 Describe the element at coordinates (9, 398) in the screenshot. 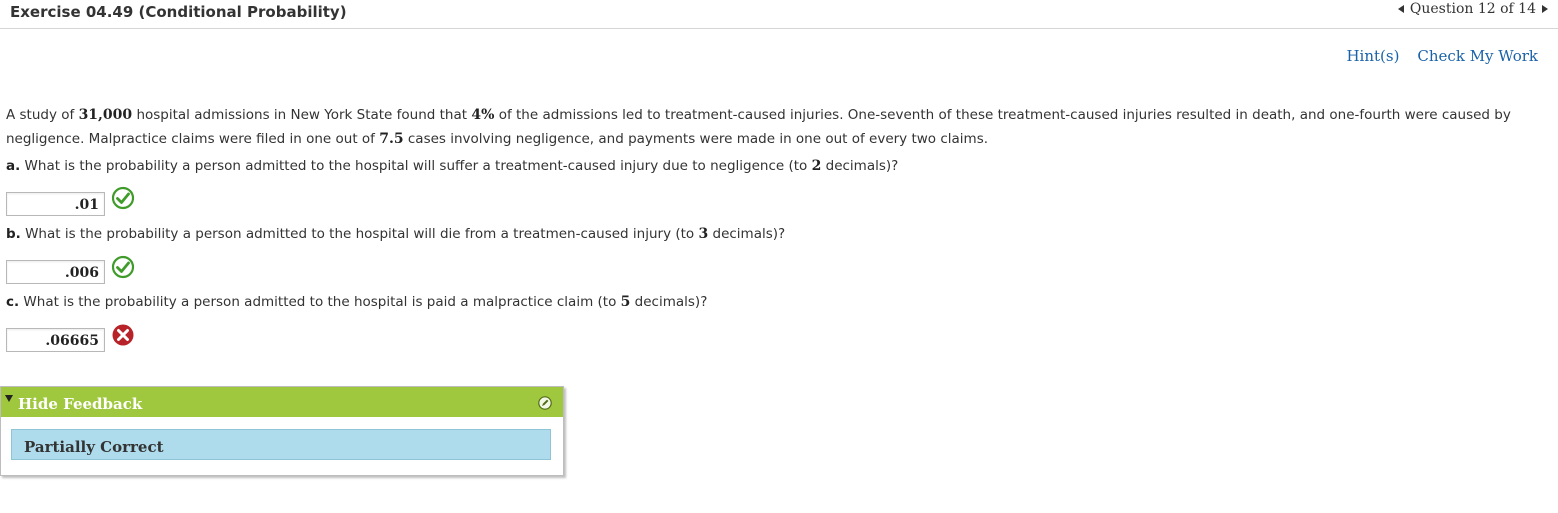

I see `collapse-arrow-icon` at that location.